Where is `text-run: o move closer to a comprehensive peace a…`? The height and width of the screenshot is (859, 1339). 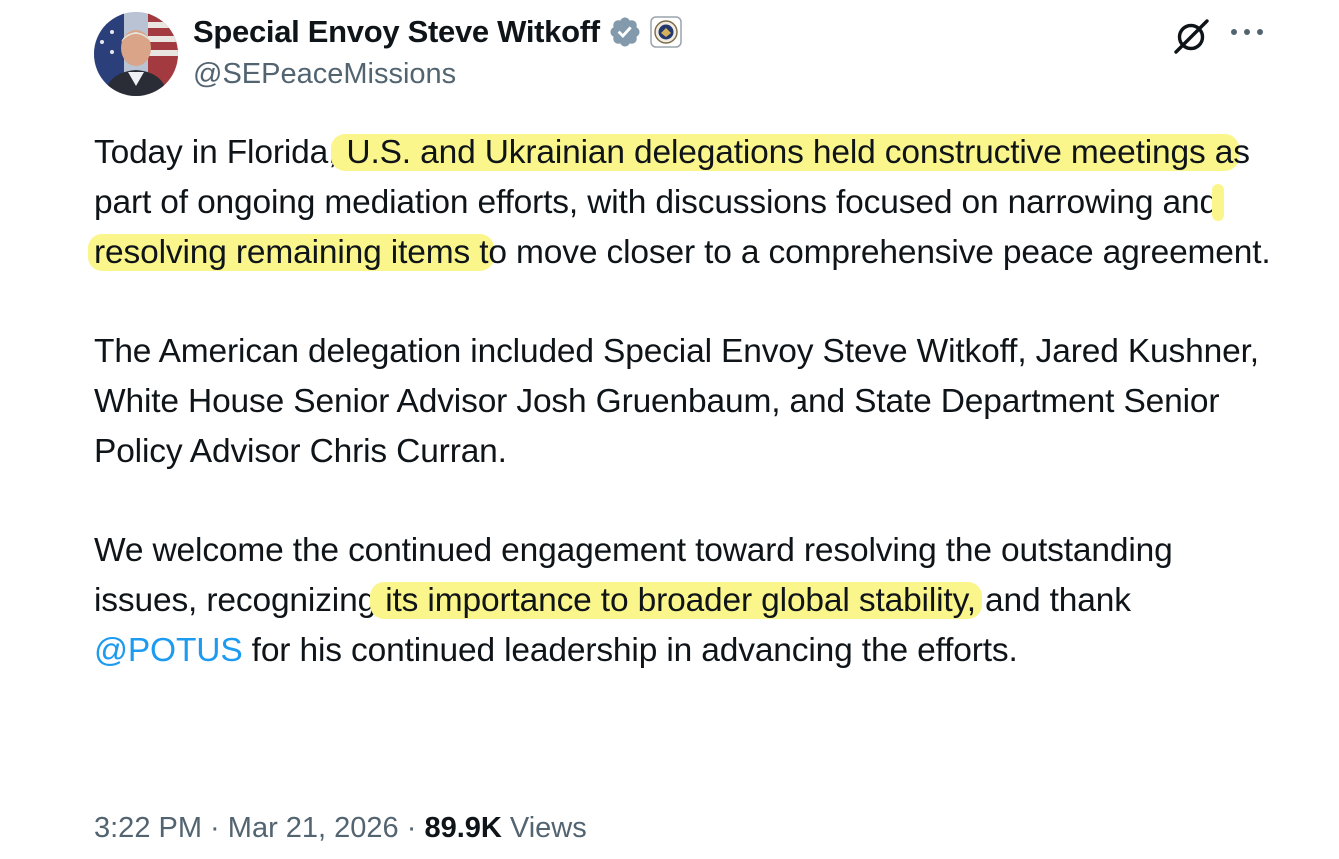
text-run: o move closer to a comprehensive peace a… is located at coordinates (879, 252).